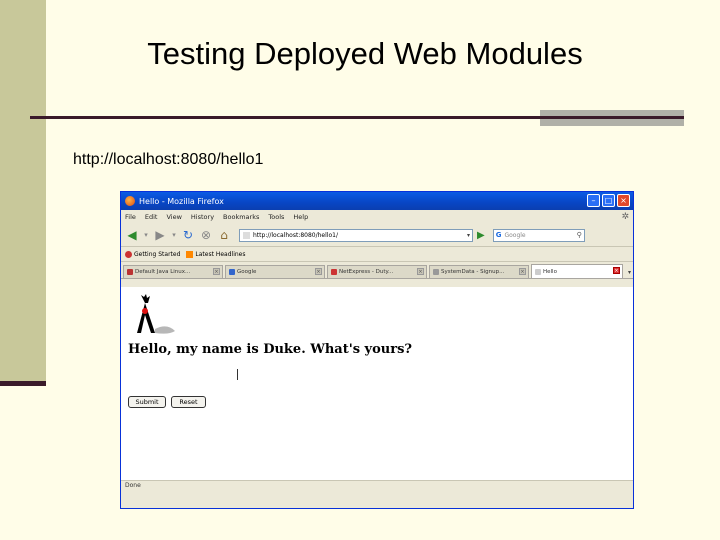 Image resolution: width=720 pixels, height=540 pixels. Describe the element at coordinates (481, 235) in the screenshot. I see `go-arrow-icon: ▶` at that location.